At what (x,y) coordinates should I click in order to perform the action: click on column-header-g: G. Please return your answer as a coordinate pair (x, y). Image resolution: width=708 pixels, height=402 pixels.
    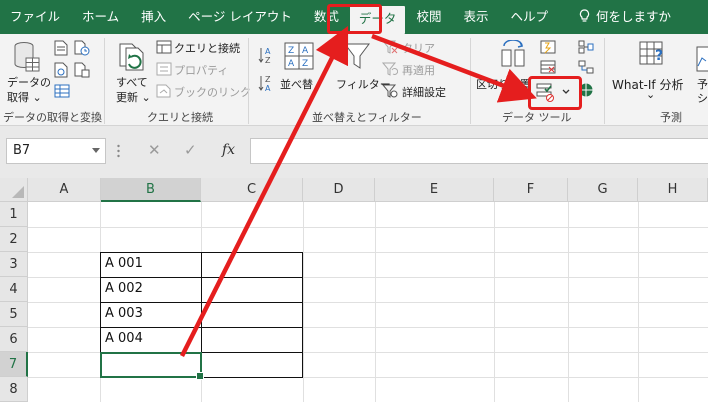
    Looking at the image, I should click on (603, 190).